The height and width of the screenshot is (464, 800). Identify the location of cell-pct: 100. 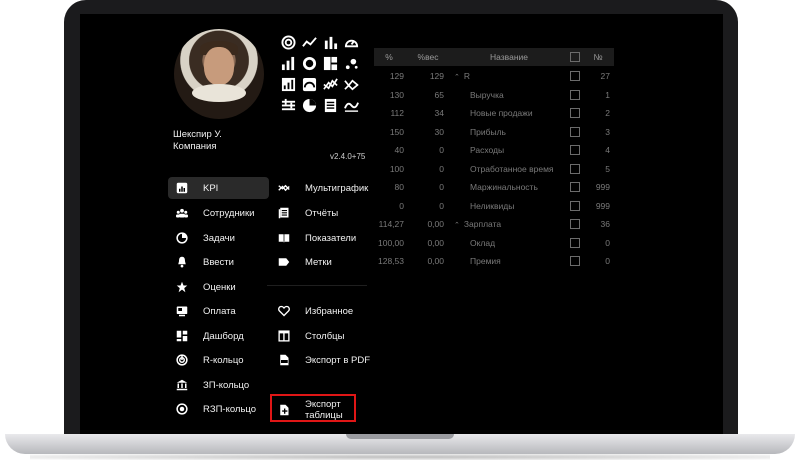
(396, 168).